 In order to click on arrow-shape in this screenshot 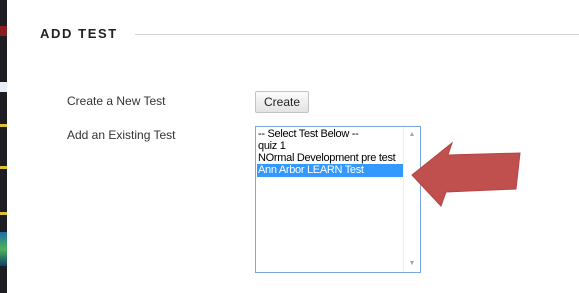, I will do `click(466, 174)`.